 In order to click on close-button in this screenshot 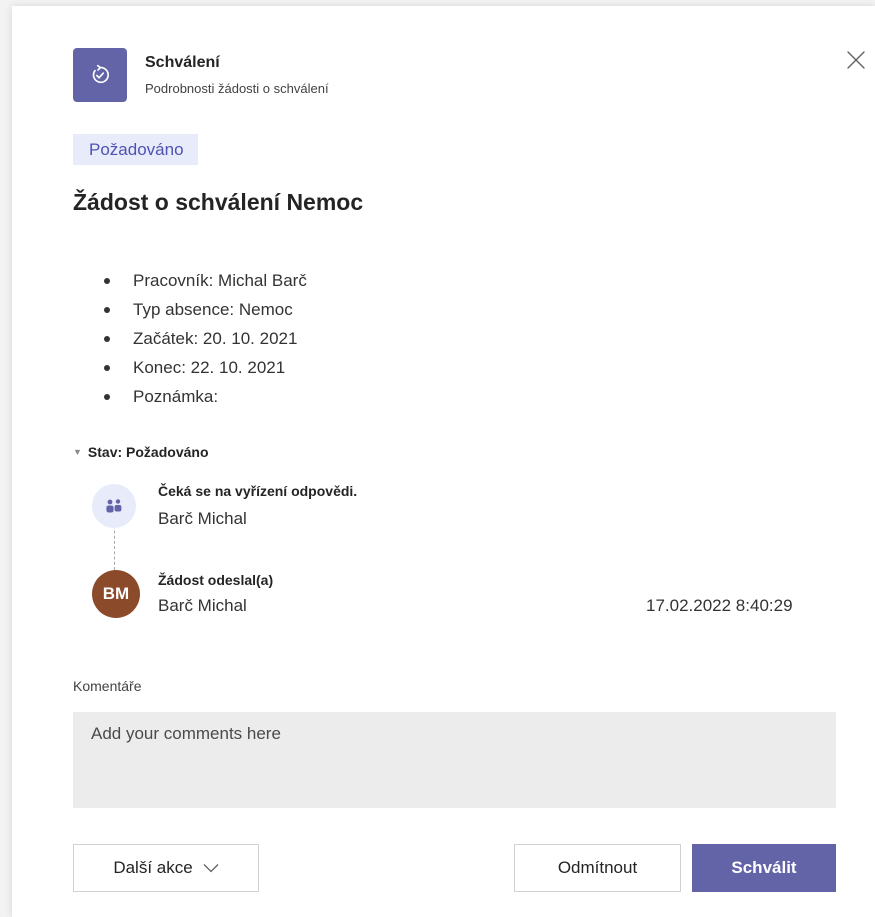, I will do `click(856, 60)`.